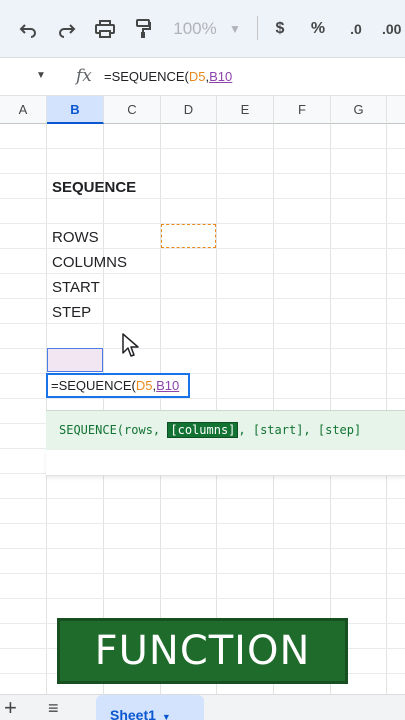 Image resolution: width=405 pixels, height=720 pixels. I want to click on editor-prefix: =SEQUENCE(, so click(93, 385).